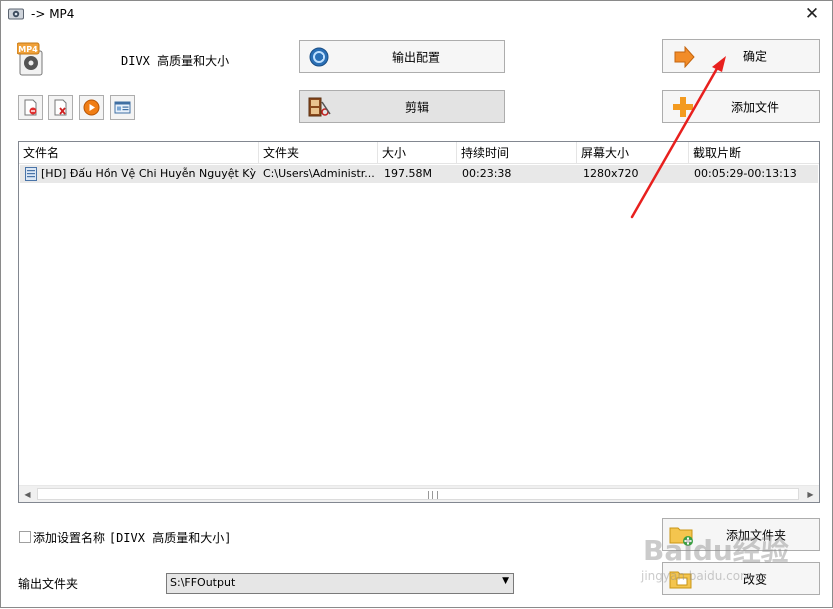 The image size is (833, 609). What do you see at coordinates (28, 49) in the screenshot?
I see `svg-text: MP4` at bounding box center [28, 49].